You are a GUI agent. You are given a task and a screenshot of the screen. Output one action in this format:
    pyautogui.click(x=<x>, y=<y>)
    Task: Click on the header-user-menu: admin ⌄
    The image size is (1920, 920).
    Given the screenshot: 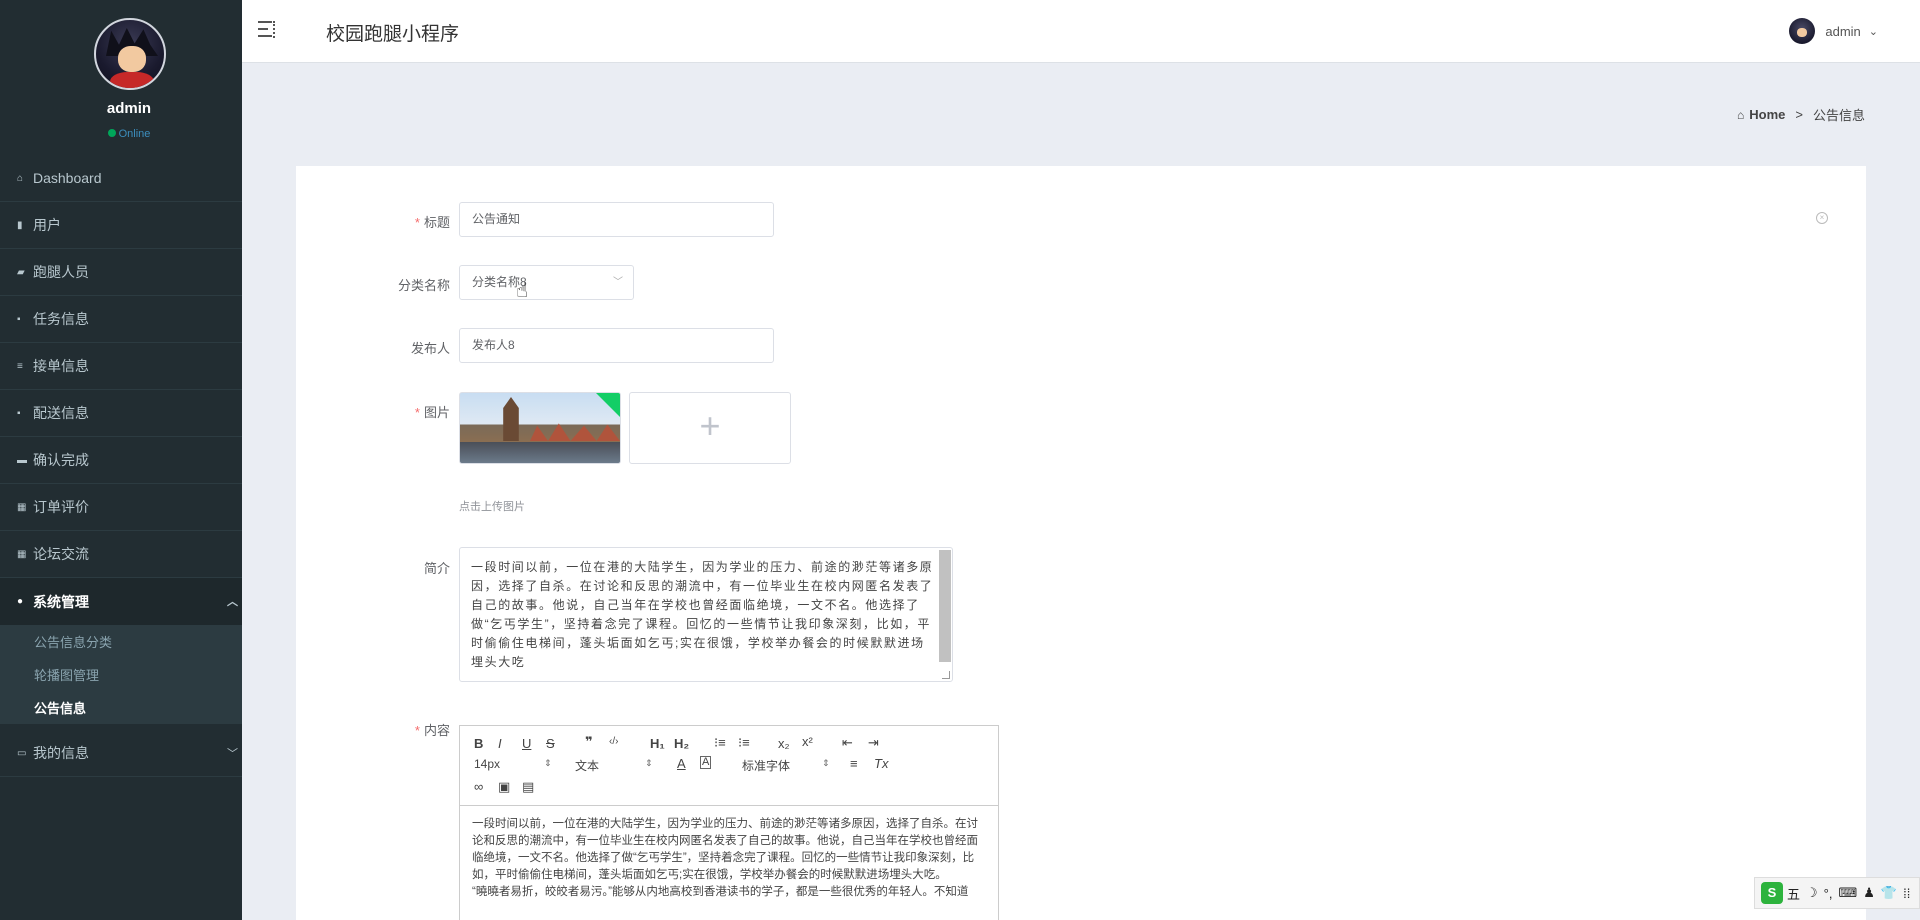 What is the action you would take?
    pyautogui.click(x=1833, y=31)
    